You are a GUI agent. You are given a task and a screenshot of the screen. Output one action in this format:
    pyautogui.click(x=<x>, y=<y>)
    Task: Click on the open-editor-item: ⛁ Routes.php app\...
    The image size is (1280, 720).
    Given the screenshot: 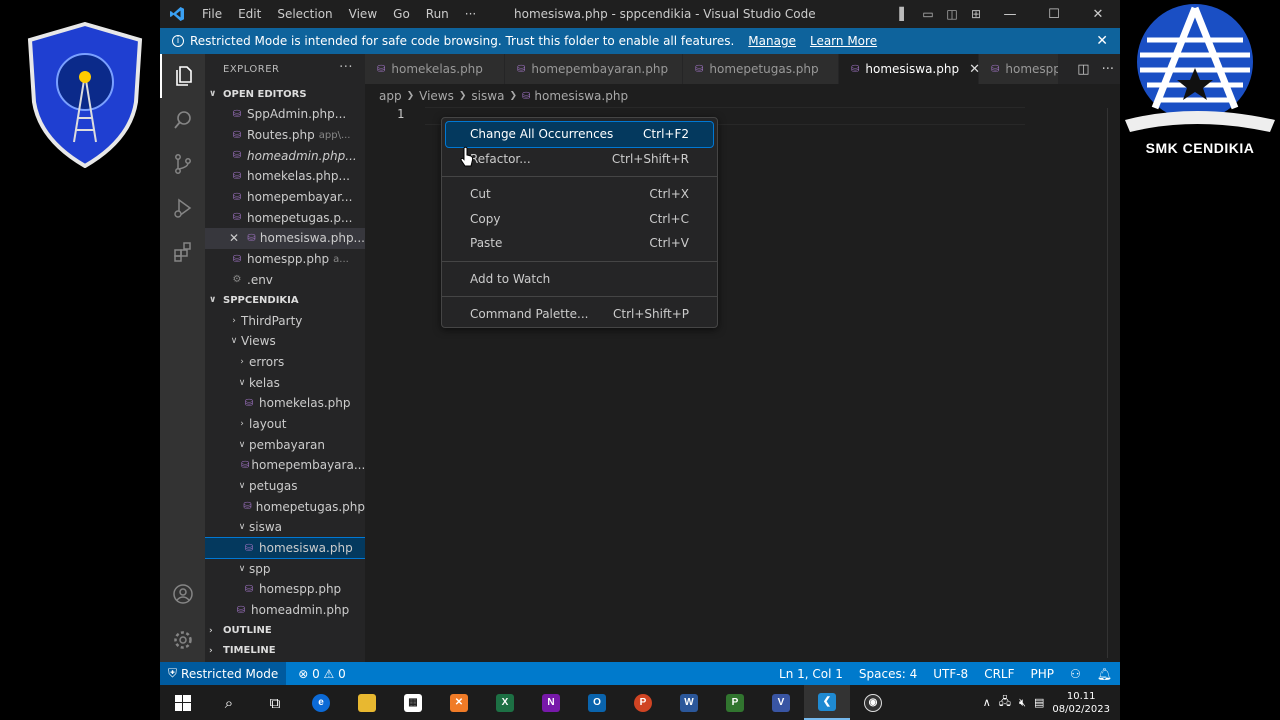 What is the action you would take?
    pyautogui.click(x=285, y=135)
    